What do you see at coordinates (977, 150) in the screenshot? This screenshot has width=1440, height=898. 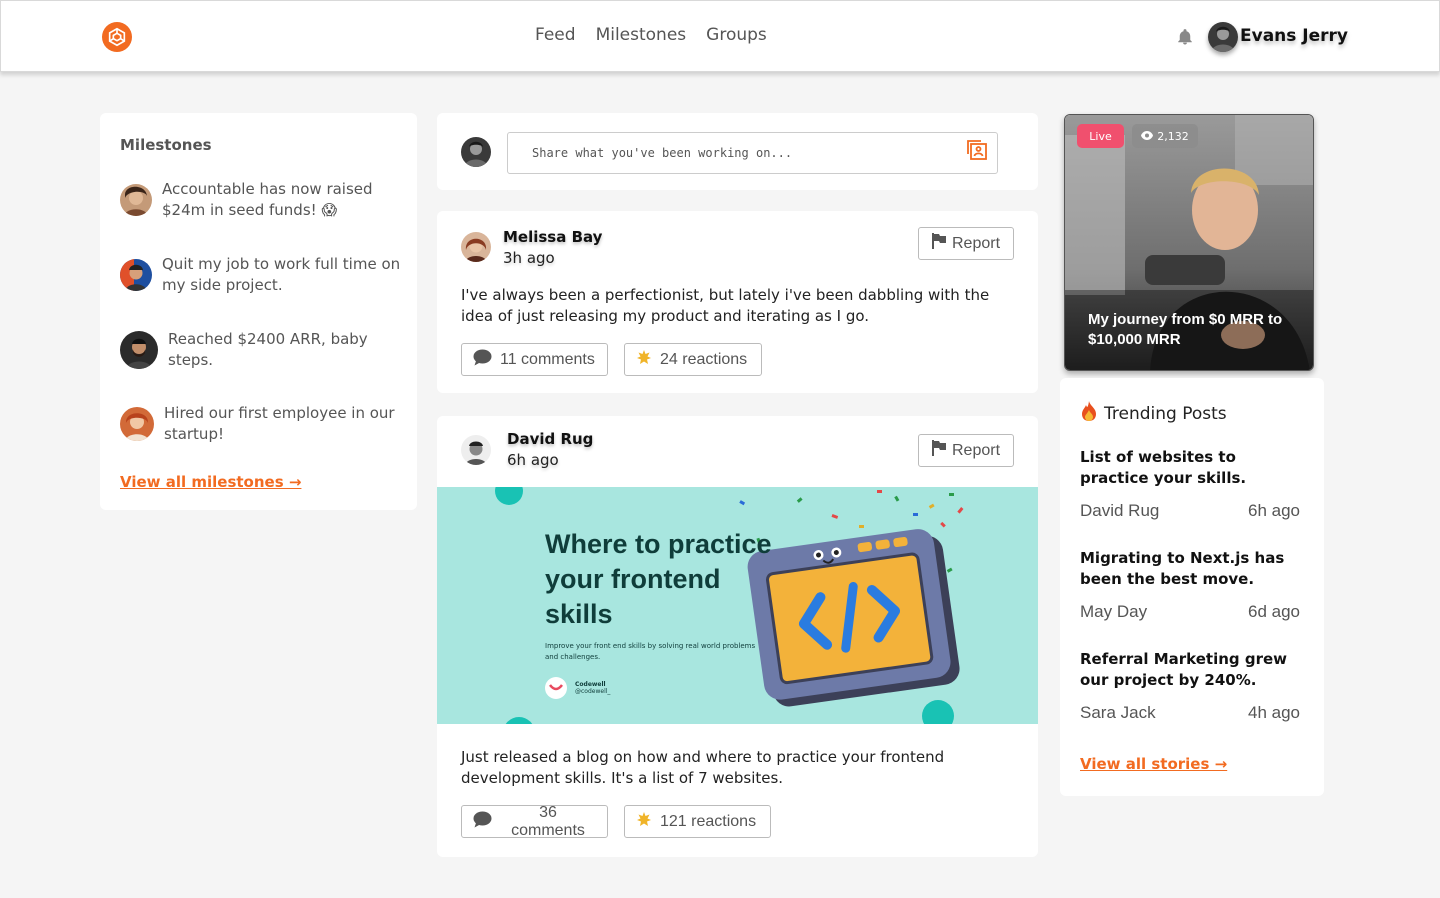 I see `add-image-icon` at bounding box center [977, 150].